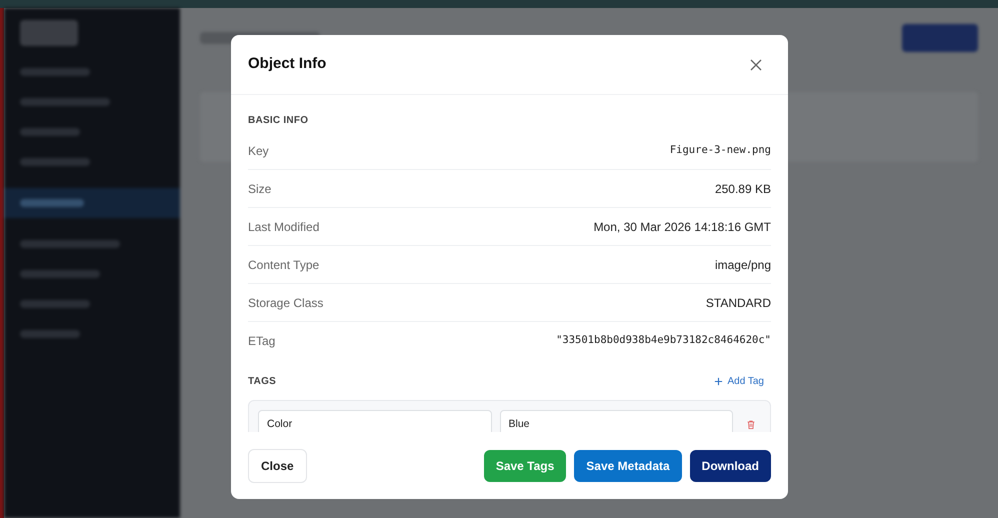 The width and height of the screenshot is (998, 518). What do you see at coordinates (258, 151) in the screenshot?
I see `field-label: Key` at bounding box center [258, 151].